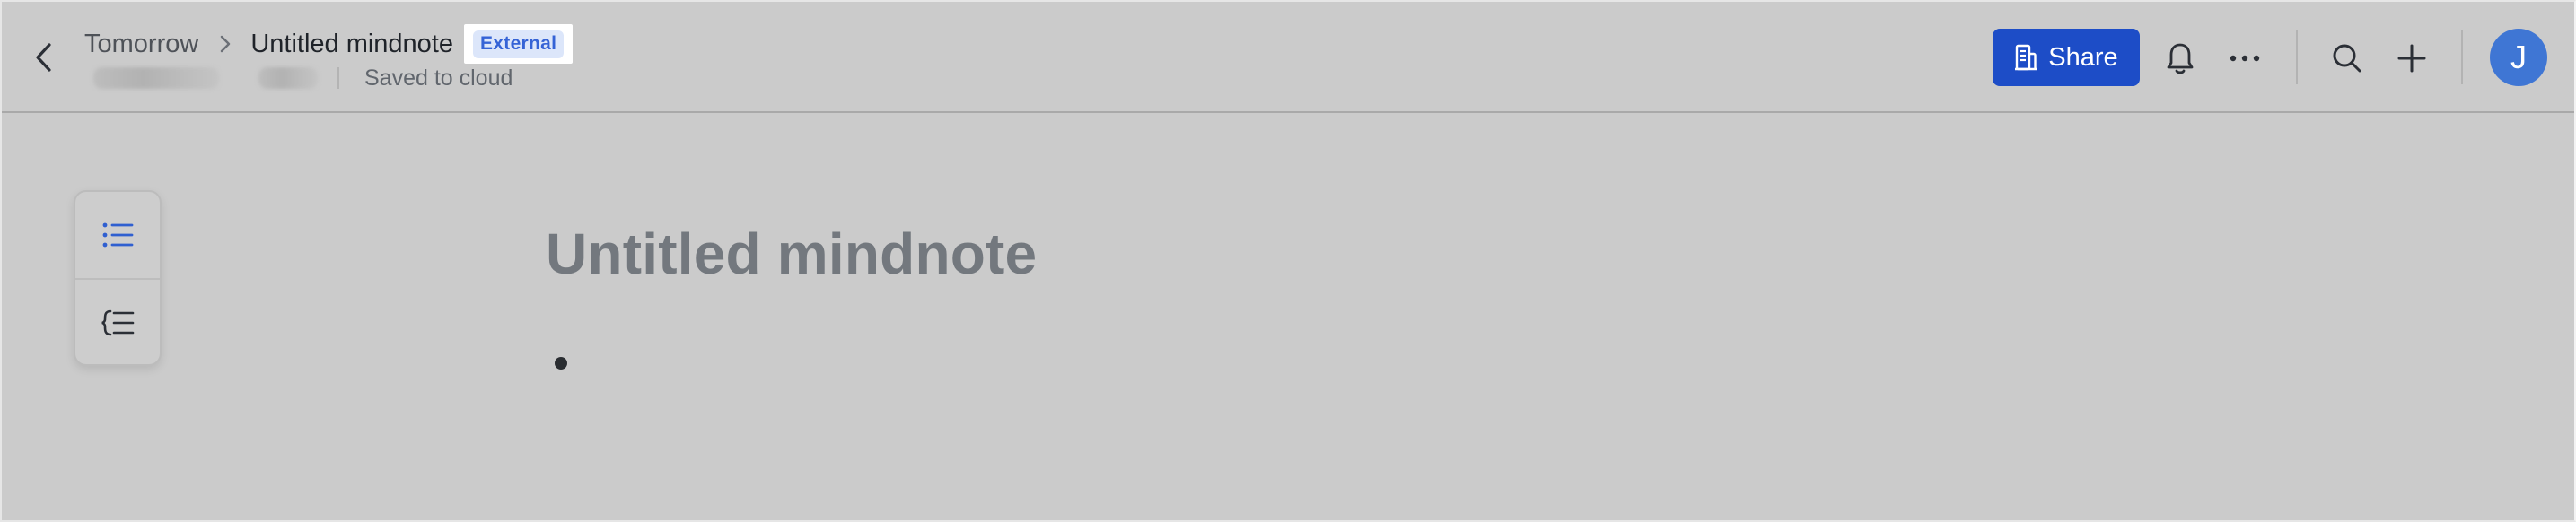  I want to click on notification-button, so click(2180, 59).